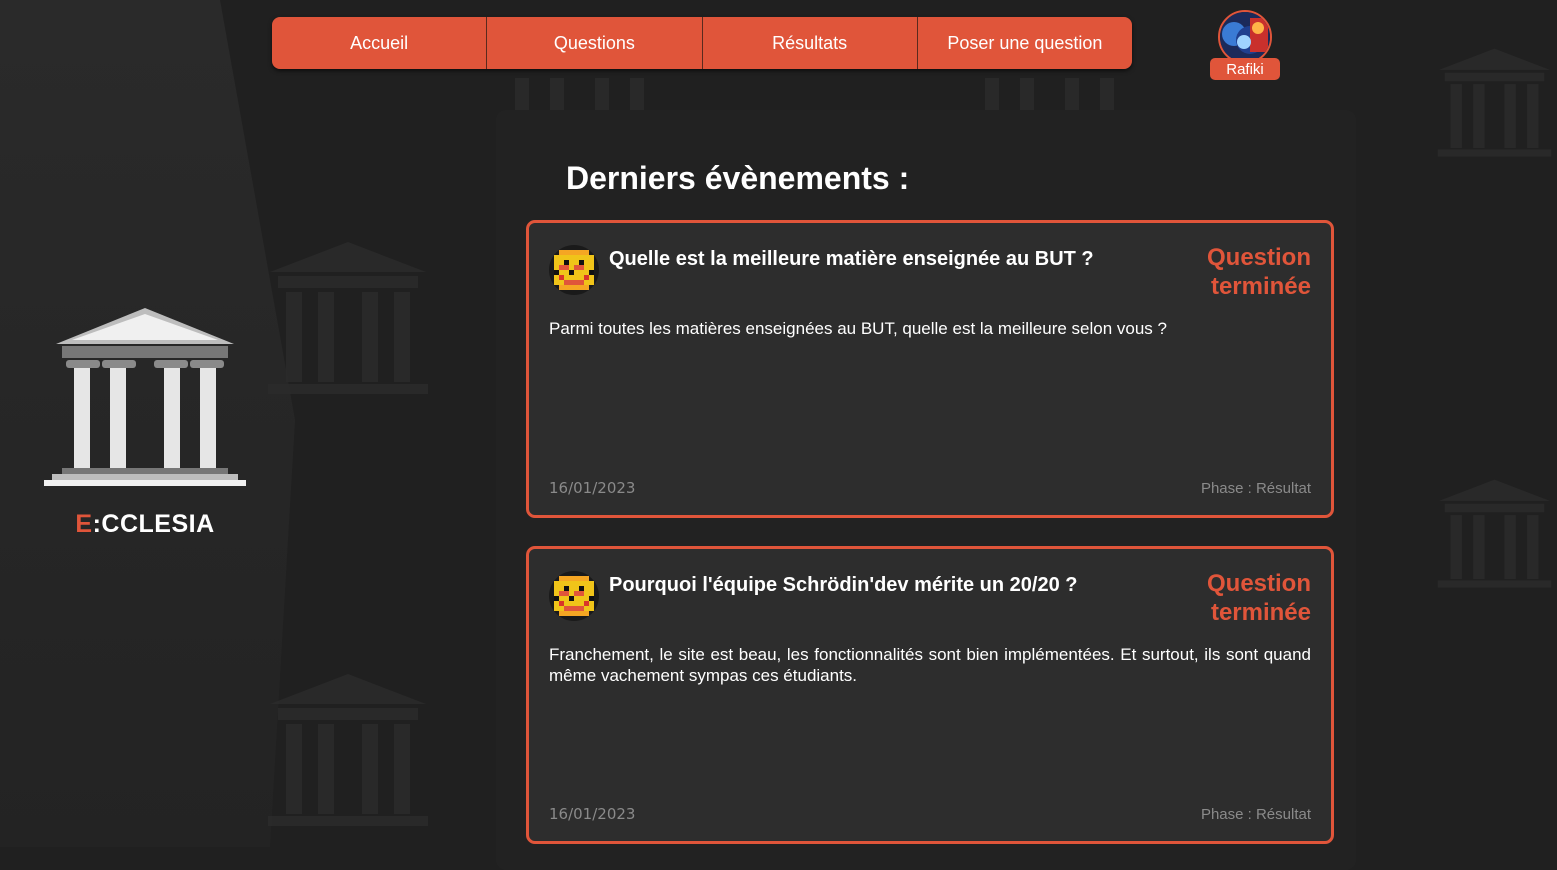 This screenshot has height=870, width=1557. Describe the element at coordinates (595, 43) in the screenshot. I see `nav-questions: Questions` at that location.